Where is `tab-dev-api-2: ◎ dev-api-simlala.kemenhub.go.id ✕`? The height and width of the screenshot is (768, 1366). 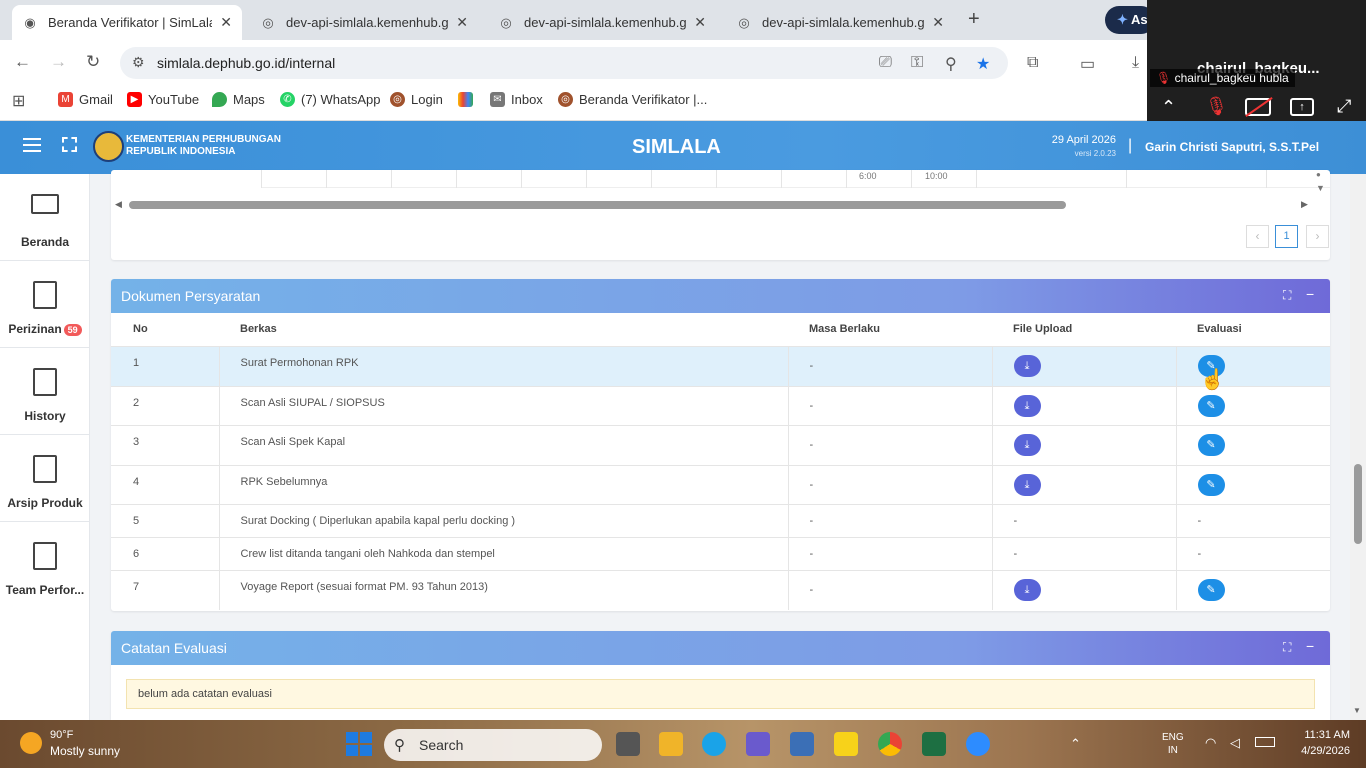 tab-dev-api-2: ◎ dev-api-simlala.kemenhub.go.id ✕ is located at coordinates (602, 22).